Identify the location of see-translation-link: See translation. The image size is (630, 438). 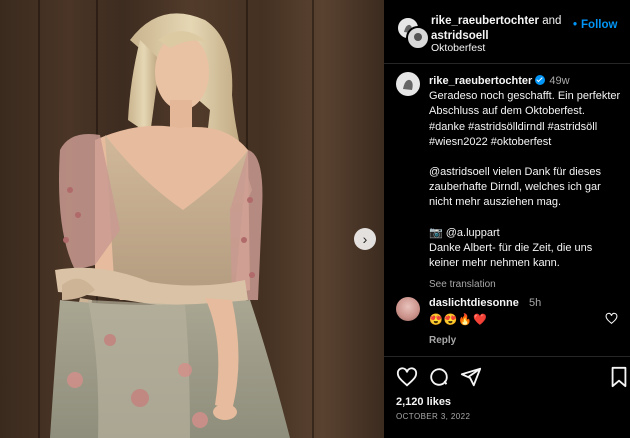
(529, 284).